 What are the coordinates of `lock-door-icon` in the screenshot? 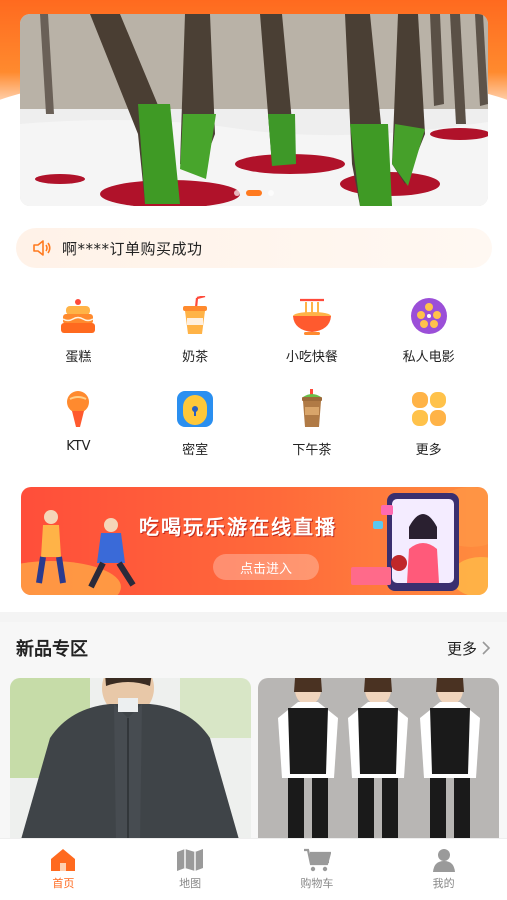 It's located at (195, 409).